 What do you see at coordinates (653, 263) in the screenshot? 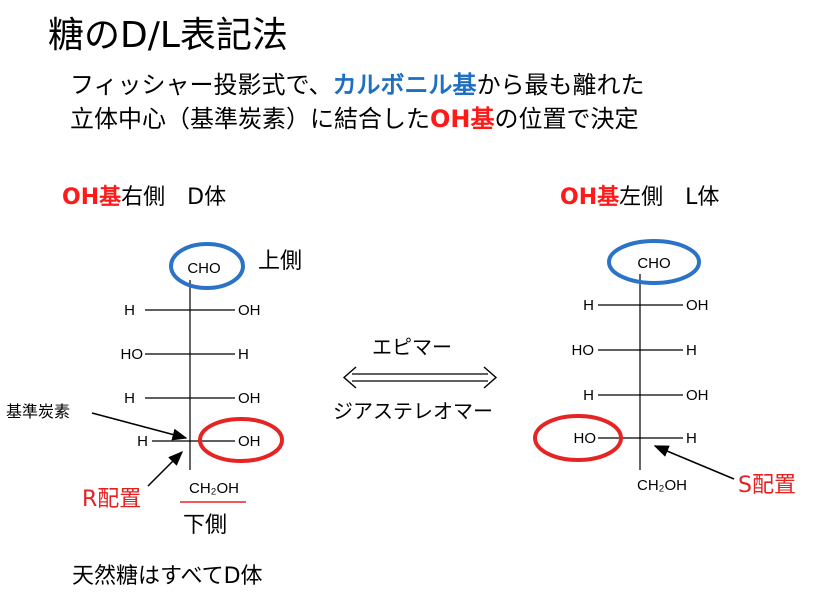
I see `l-top-group: CHO` at bounding box center [653, 263].